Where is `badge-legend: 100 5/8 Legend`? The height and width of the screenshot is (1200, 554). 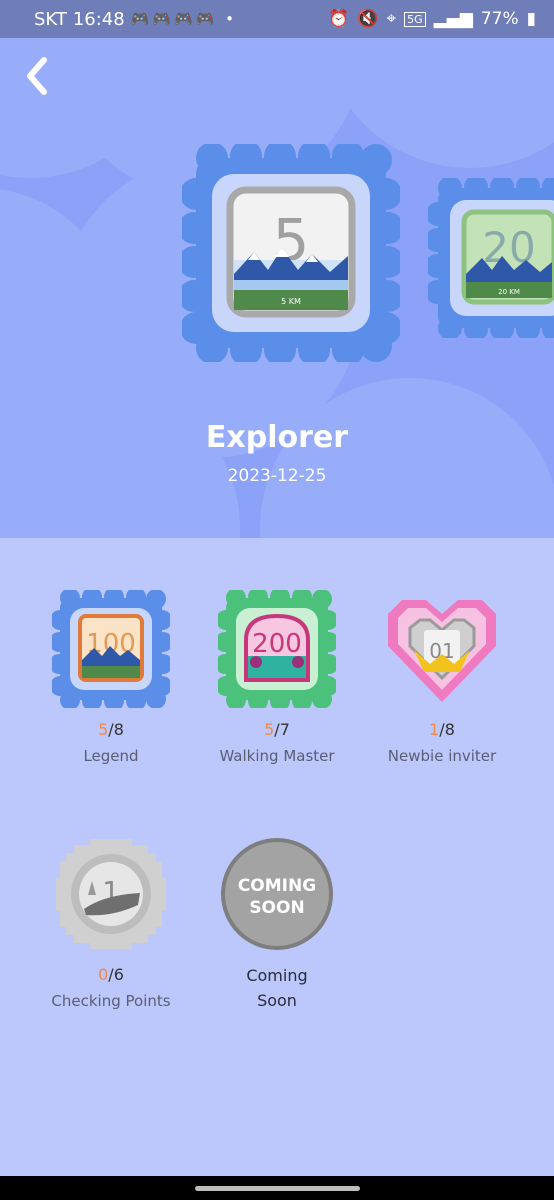
badge-legend: 100 5/8 Legend is located at coordinates (111, 677).